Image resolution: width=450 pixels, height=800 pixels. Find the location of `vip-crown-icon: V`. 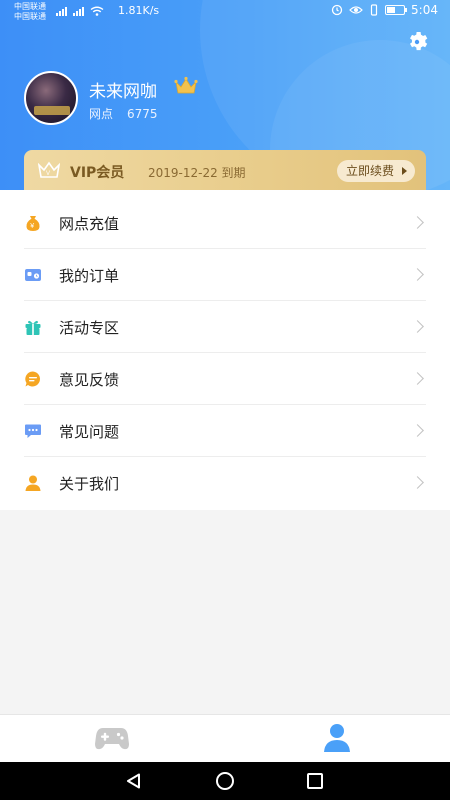

vip-crown-icon: V is located at coordinates (49, 169).